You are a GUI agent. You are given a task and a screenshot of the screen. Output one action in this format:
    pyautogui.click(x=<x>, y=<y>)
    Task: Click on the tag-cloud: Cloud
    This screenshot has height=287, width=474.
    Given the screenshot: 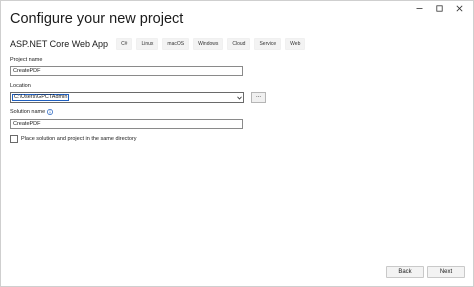 What is the action you would take?
    pyautogui.click(x=239, y=44)
    